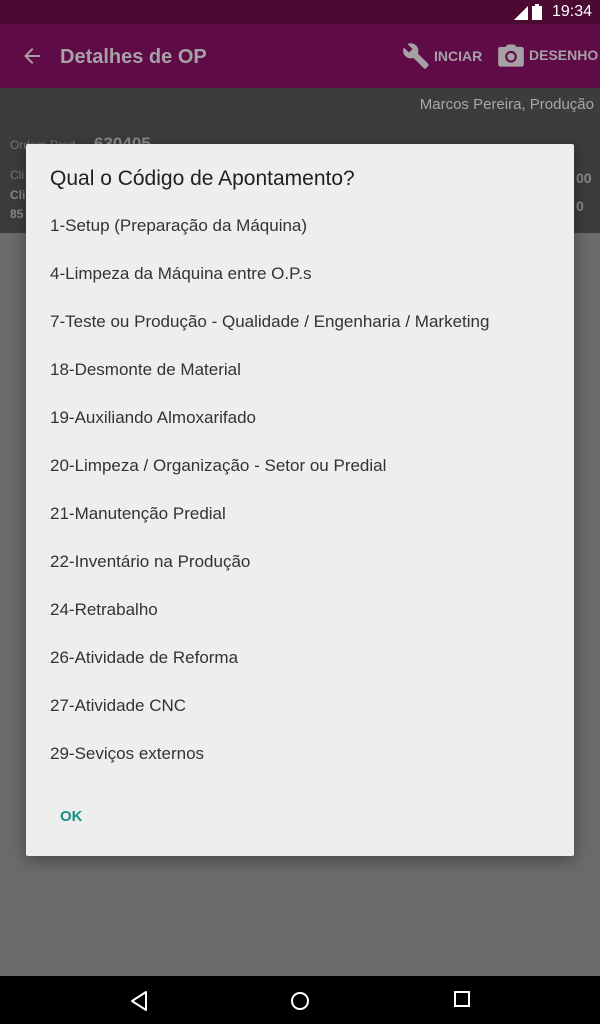  Describe the element at coordinates (300, 418) in the screenshot. I see `list-item: 19-Auxiliando Almoxarifado` at that location.